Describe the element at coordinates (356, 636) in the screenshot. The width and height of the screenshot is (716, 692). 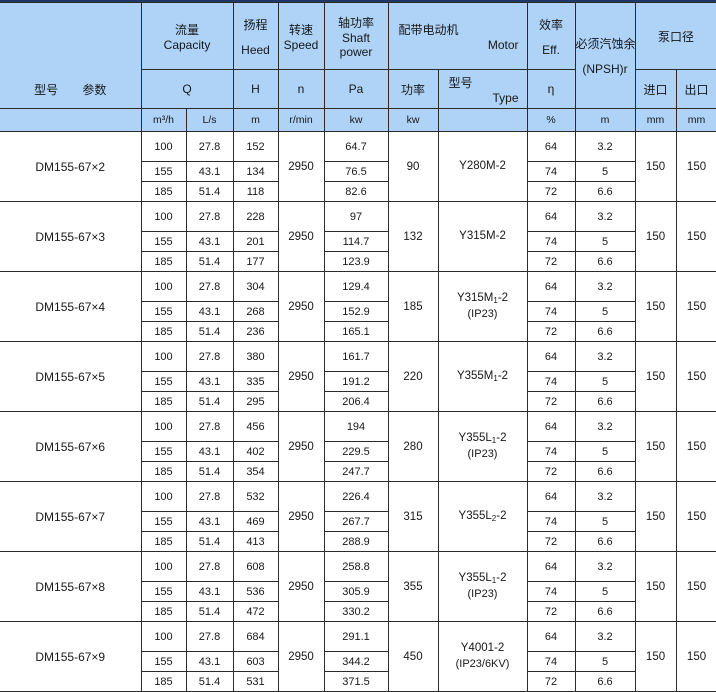
I see `cell-shaft-power: 291.1` at that location.